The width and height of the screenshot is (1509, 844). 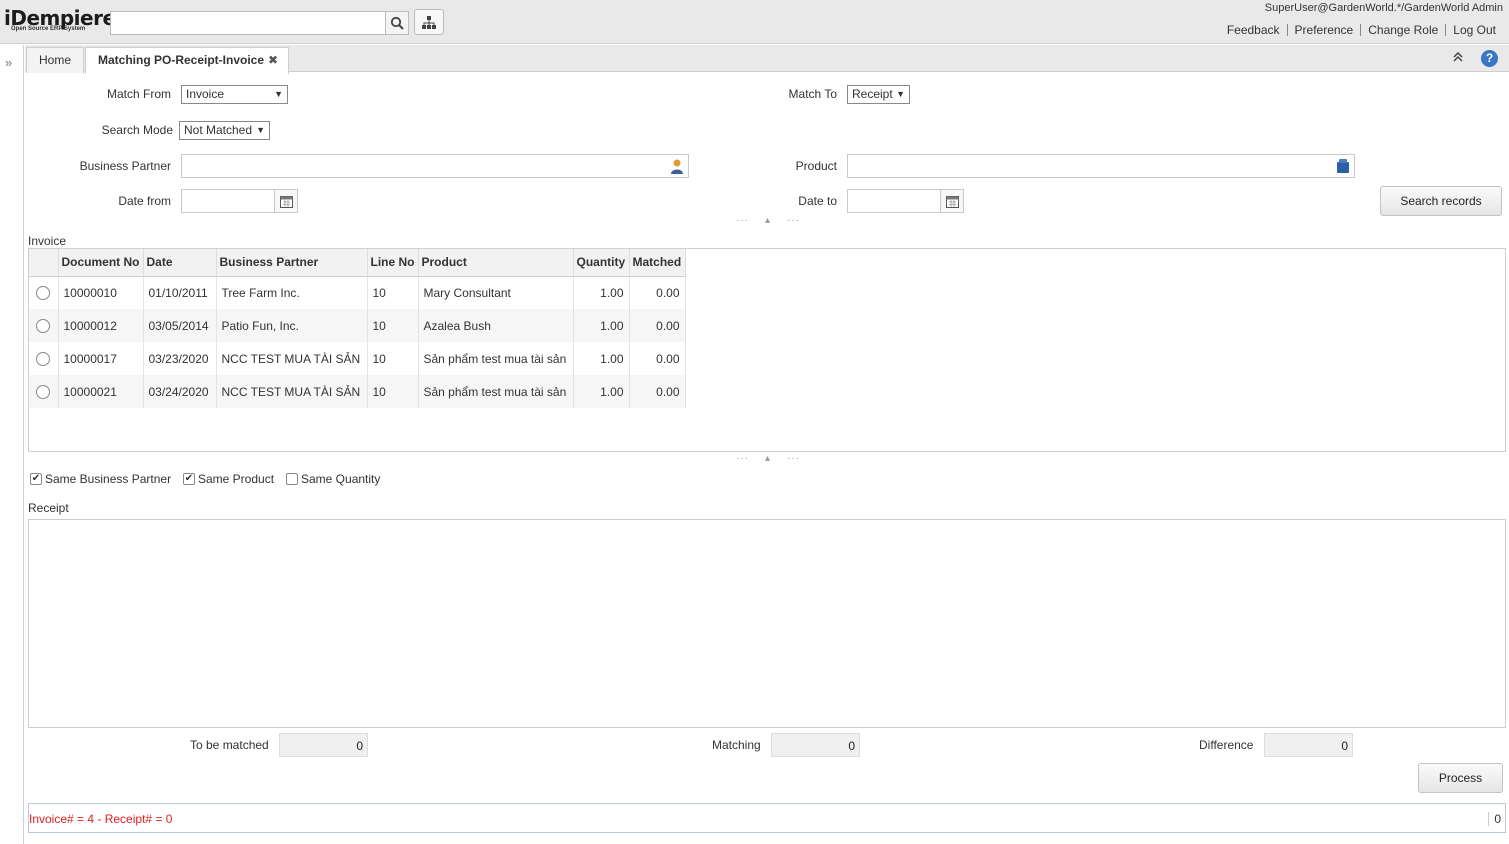 What do you see at coordinates (1441, 201) in the screenshot?
I see `search-records-button: Search records` at bounding box center [1441, 201].